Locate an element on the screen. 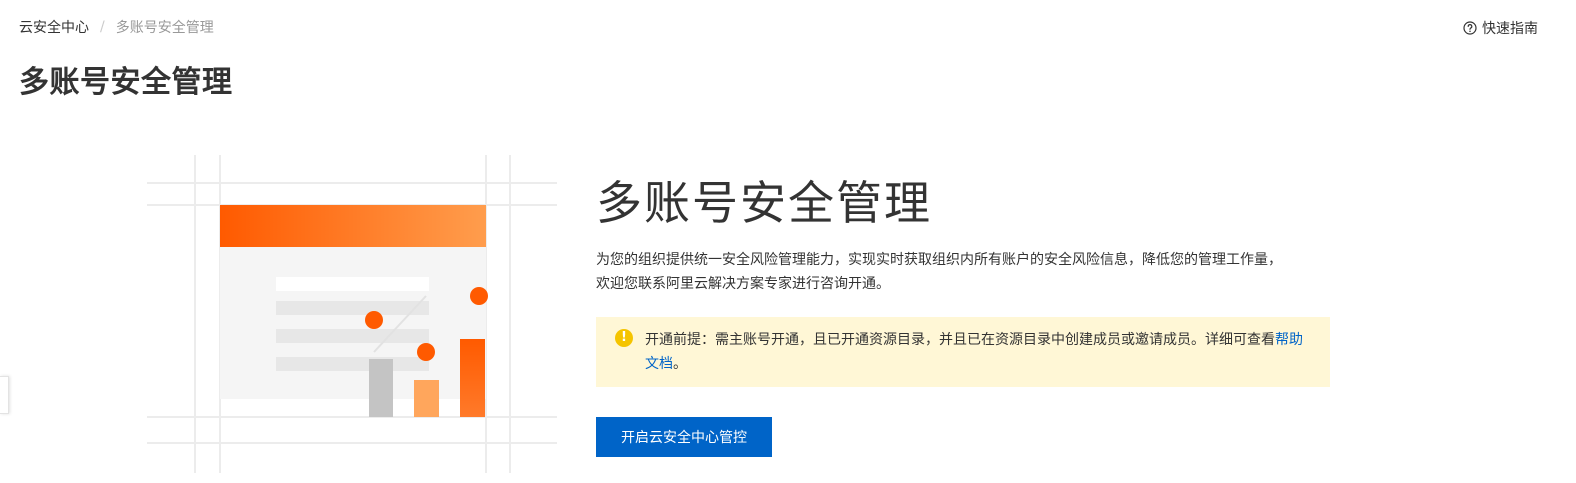 The width and height of the screenshot is (1576, 483). page-title: 多账号安全管理 is located at coordinates (126, 82).